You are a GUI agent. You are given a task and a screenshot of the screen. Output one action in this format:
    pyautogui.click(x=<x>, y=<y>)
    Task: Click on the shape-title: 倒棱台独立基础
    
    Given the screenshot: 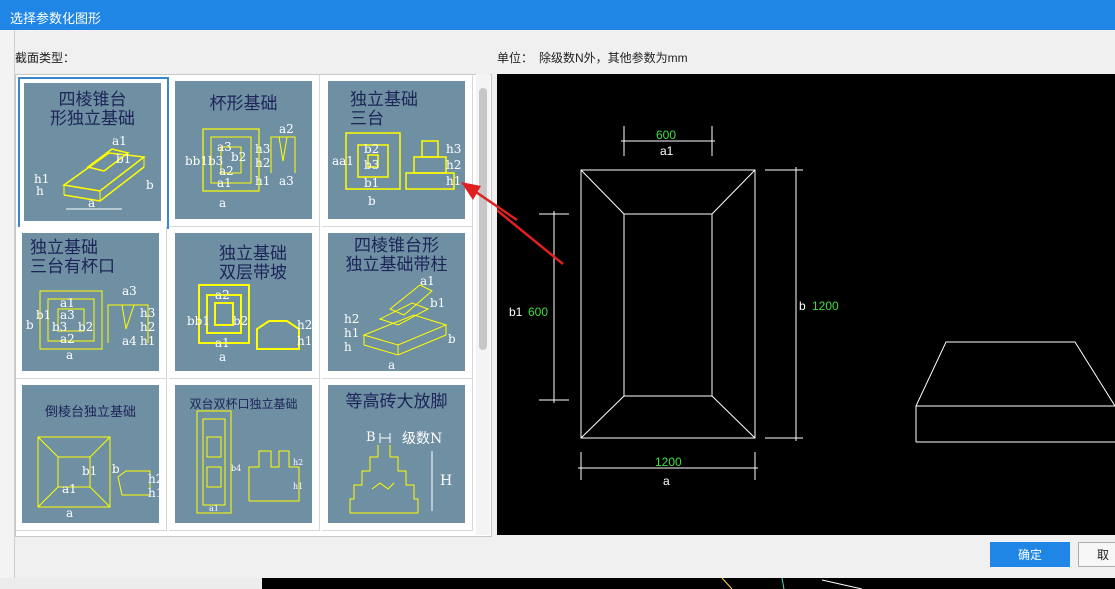 What is the action you would take?
    pyautogui.click(x=90, y=412)
    